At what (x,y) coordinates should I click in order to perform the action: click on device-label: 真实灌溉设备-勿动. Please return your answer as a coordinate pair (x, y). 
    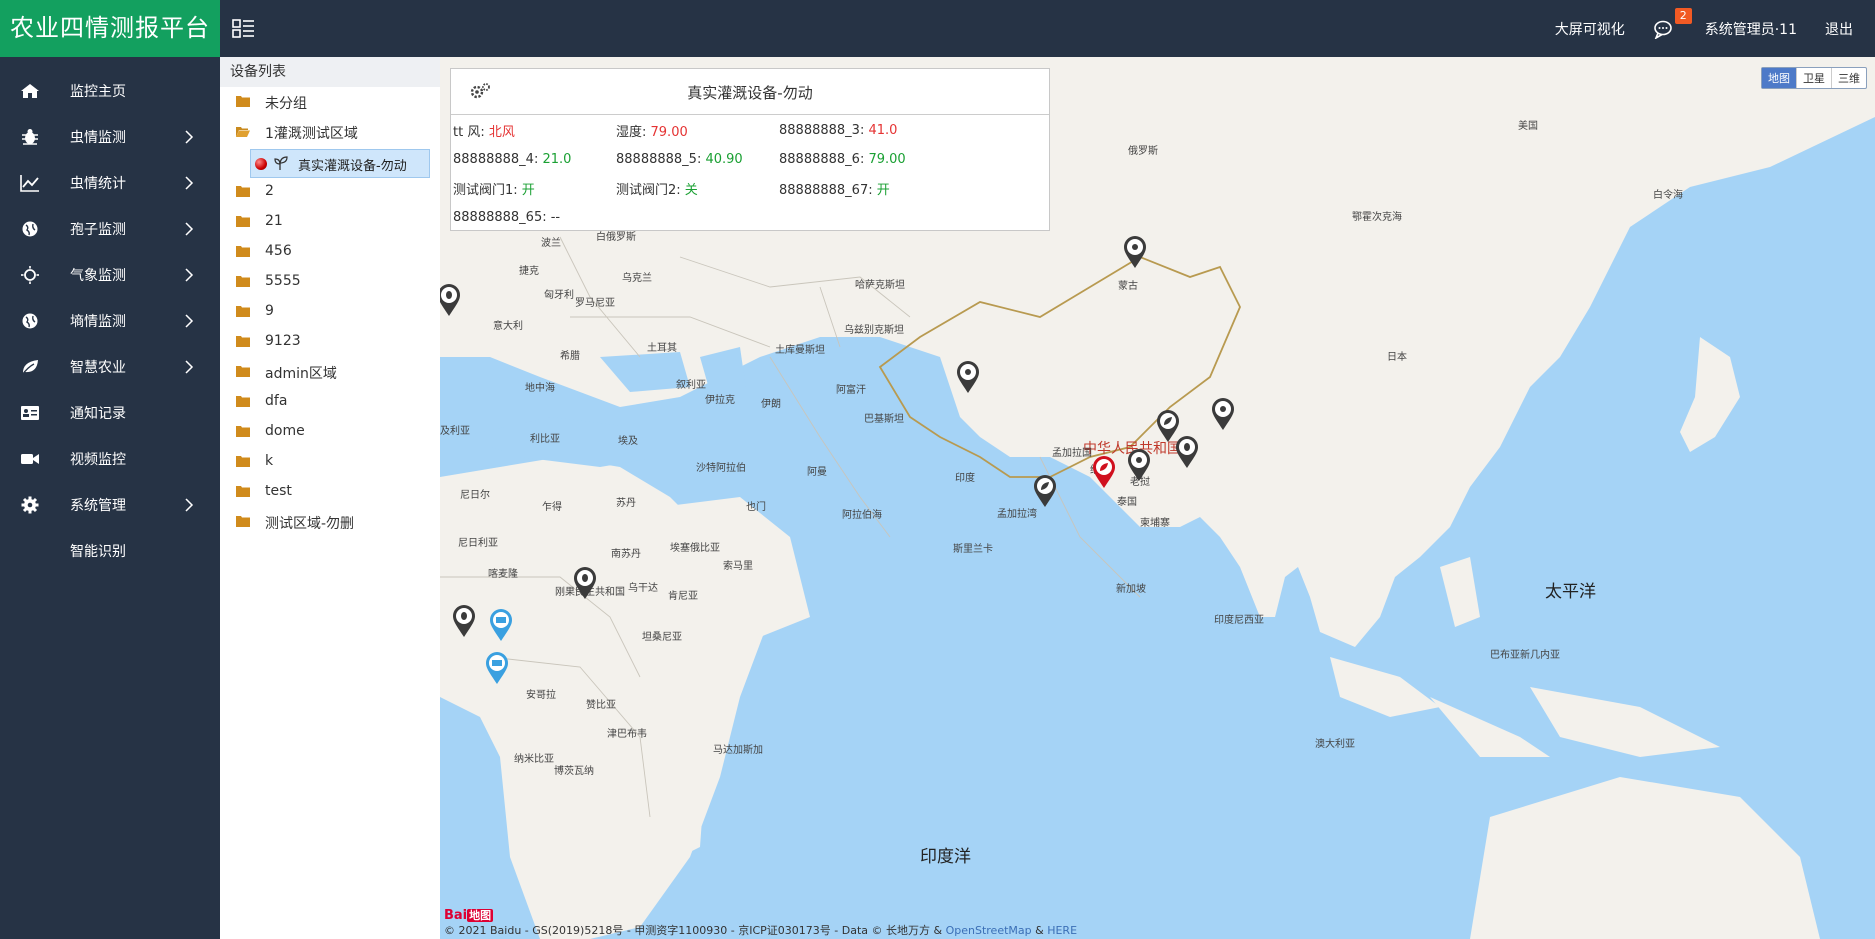
    Looking at the image, I should click on (352, 166).